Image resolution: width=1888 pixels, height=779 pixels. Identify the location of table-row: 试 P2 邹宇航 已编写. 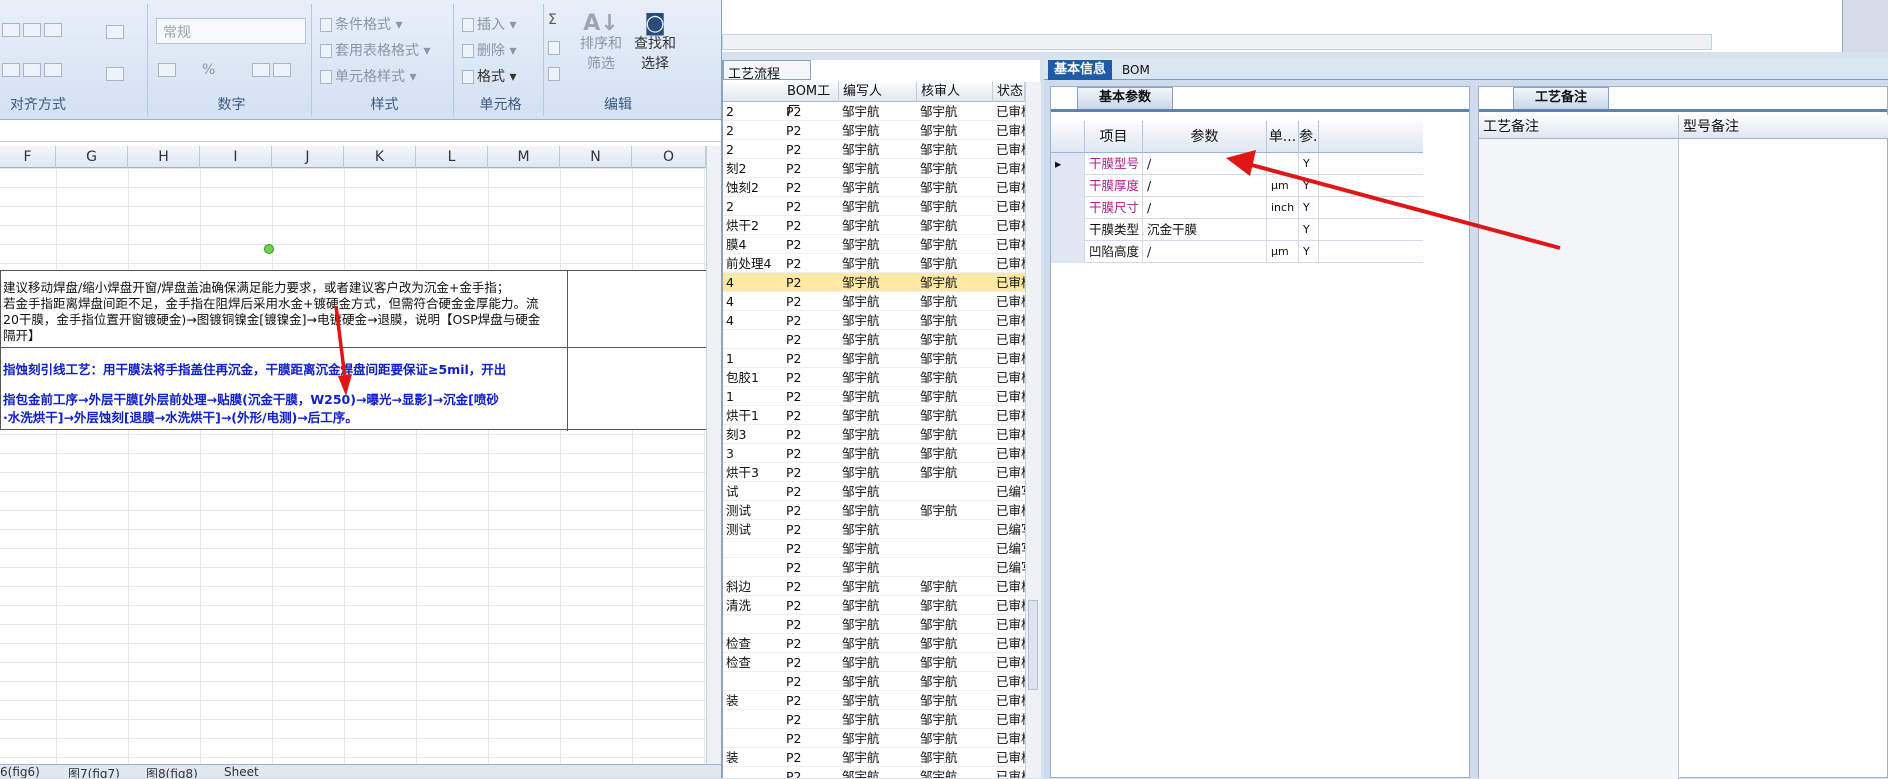
(874, 491).